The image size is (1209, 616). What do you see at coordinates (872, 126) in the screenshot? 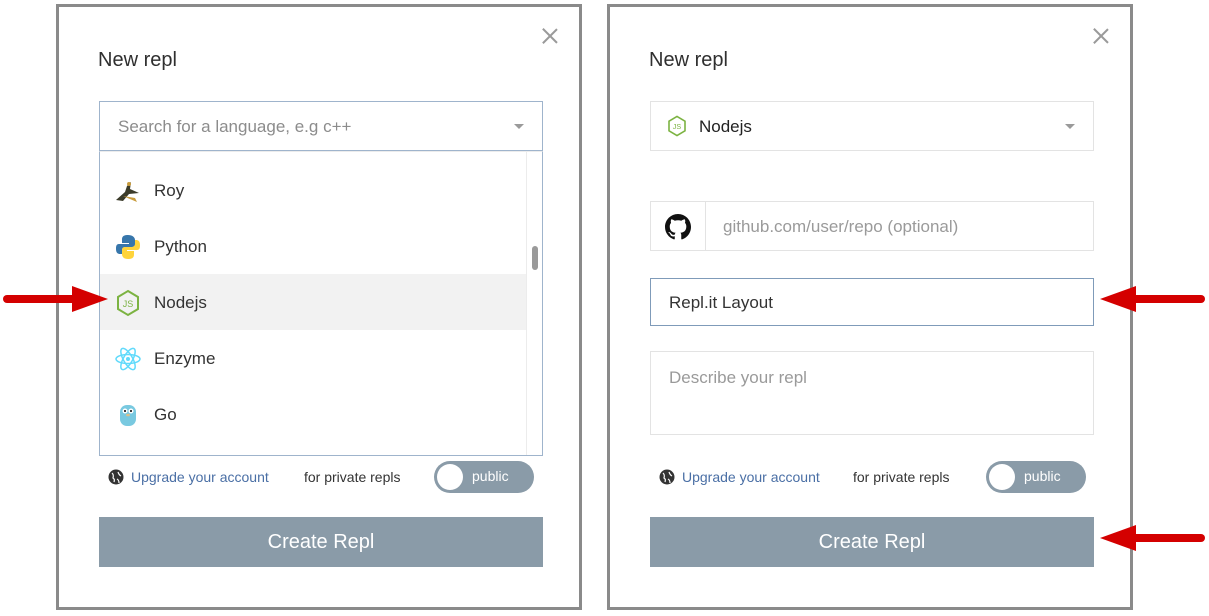
I see `language-select: JS Nodejs` at bounding box center [872, 126].